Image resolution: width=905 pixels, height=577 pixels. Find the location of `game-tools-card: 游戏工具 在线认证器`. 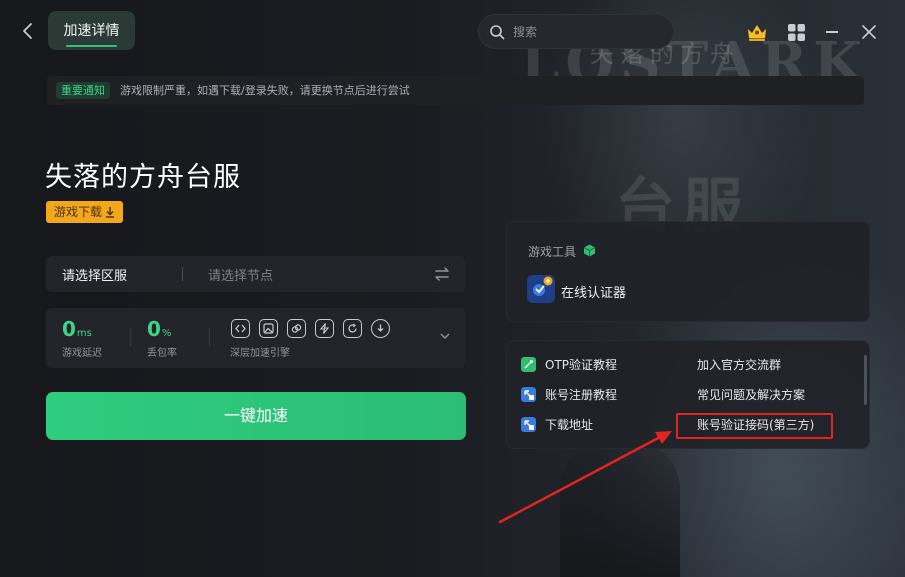

game-tools-card: 游戏工具 在线认证器 is located at coordinates (688, 271).